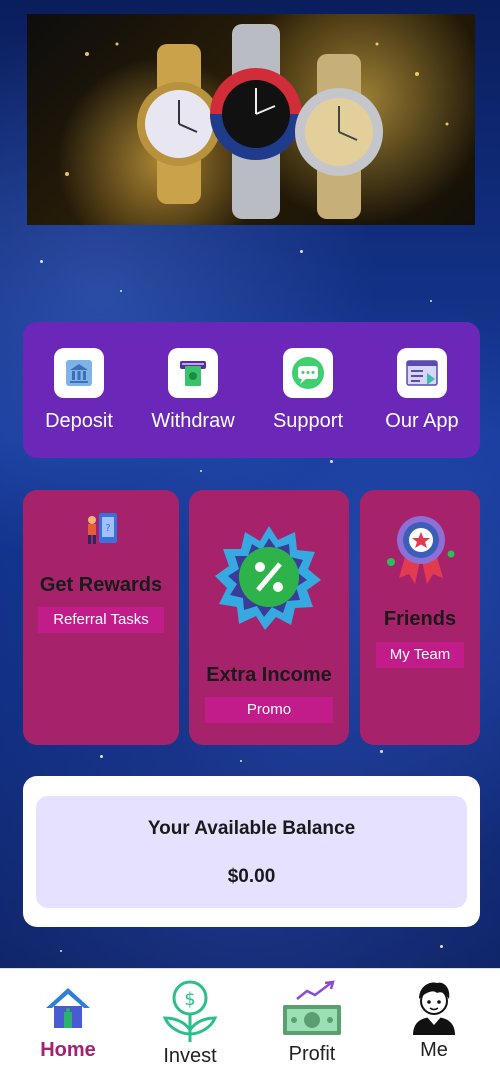 The image size is (500, 1083). I want to click on friends-card: Friends My Team, so click(420, 617).